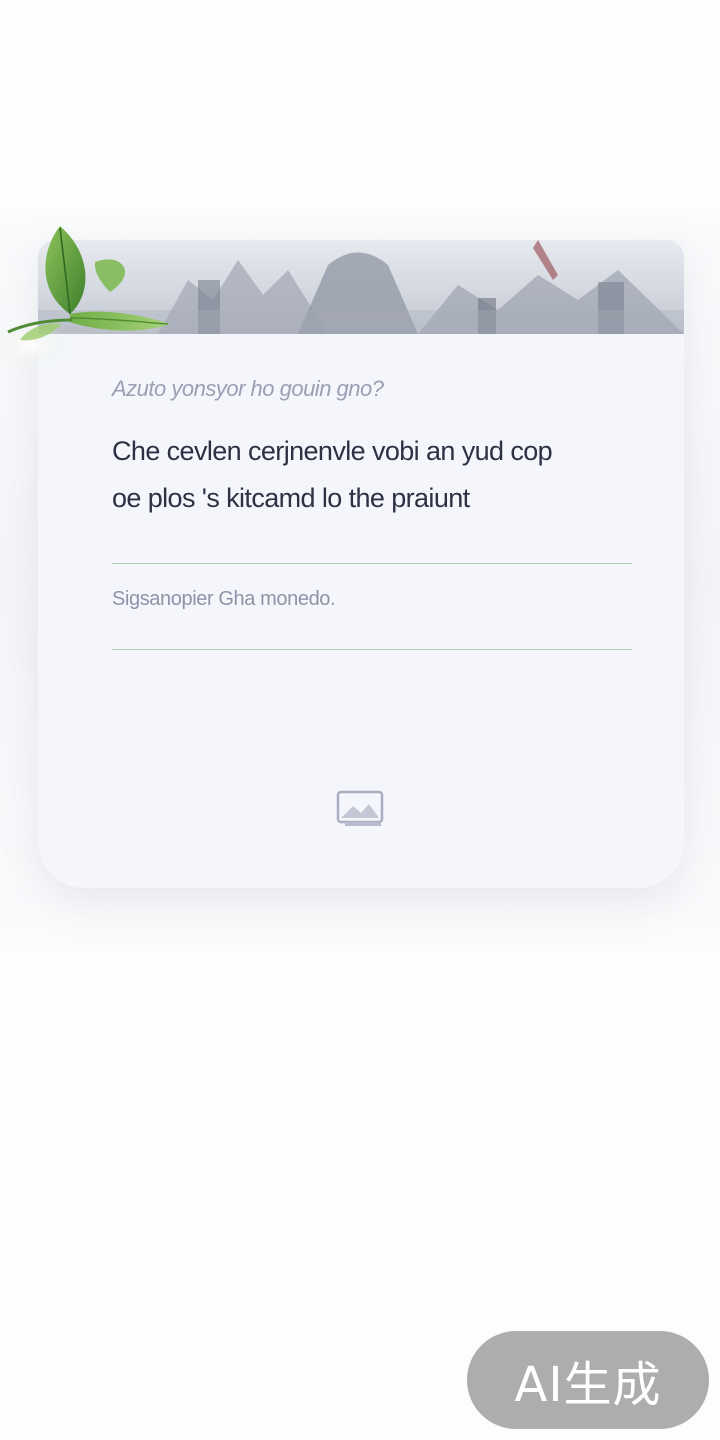 The height and width of the screenshot is (1440, 720). What do you see at coordinates (372, 649) in the screenshot?
I see `divider-bottom` at bounding box center [372, 649].